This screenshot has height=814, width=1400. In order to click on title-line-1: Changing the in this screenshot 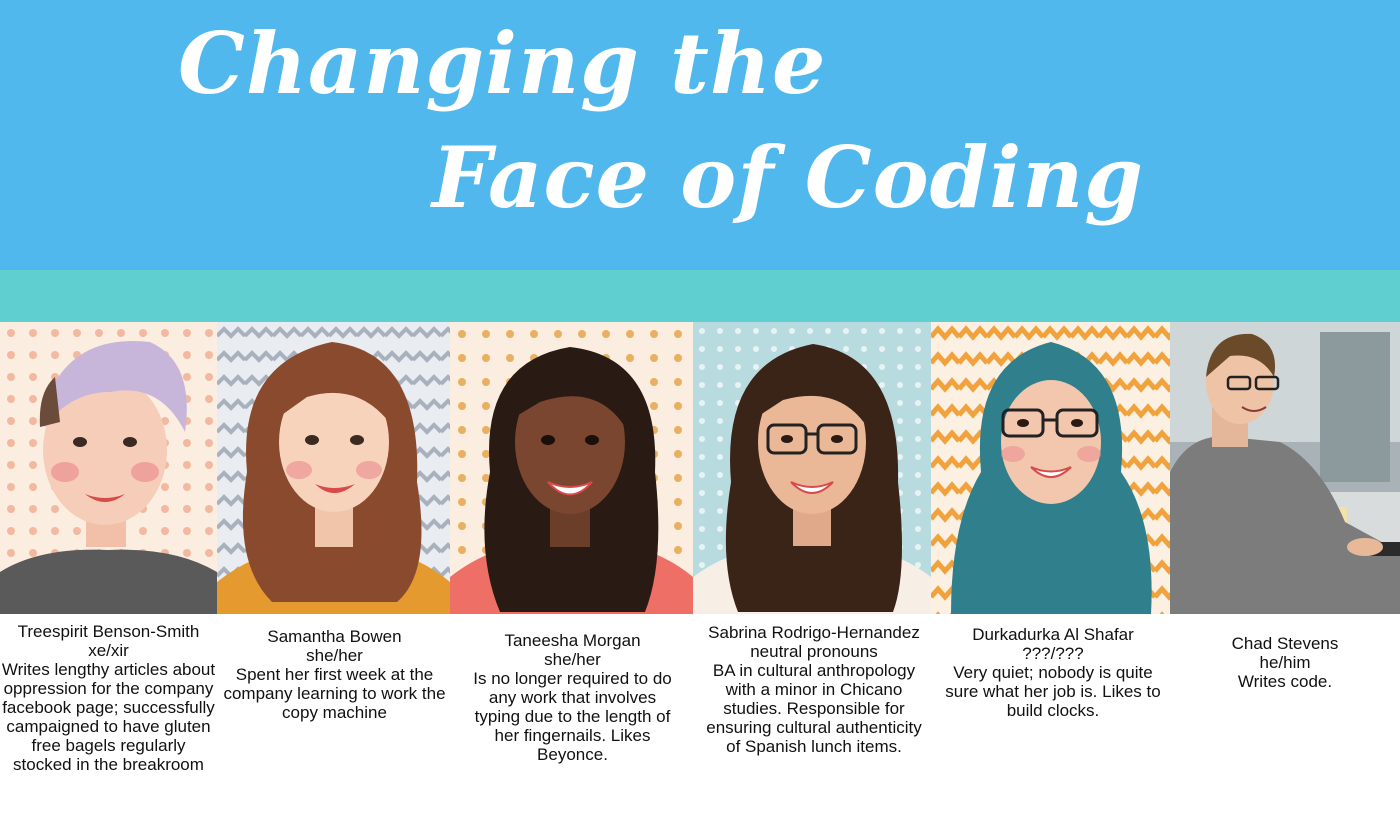, I will do `click(502, 63)`.